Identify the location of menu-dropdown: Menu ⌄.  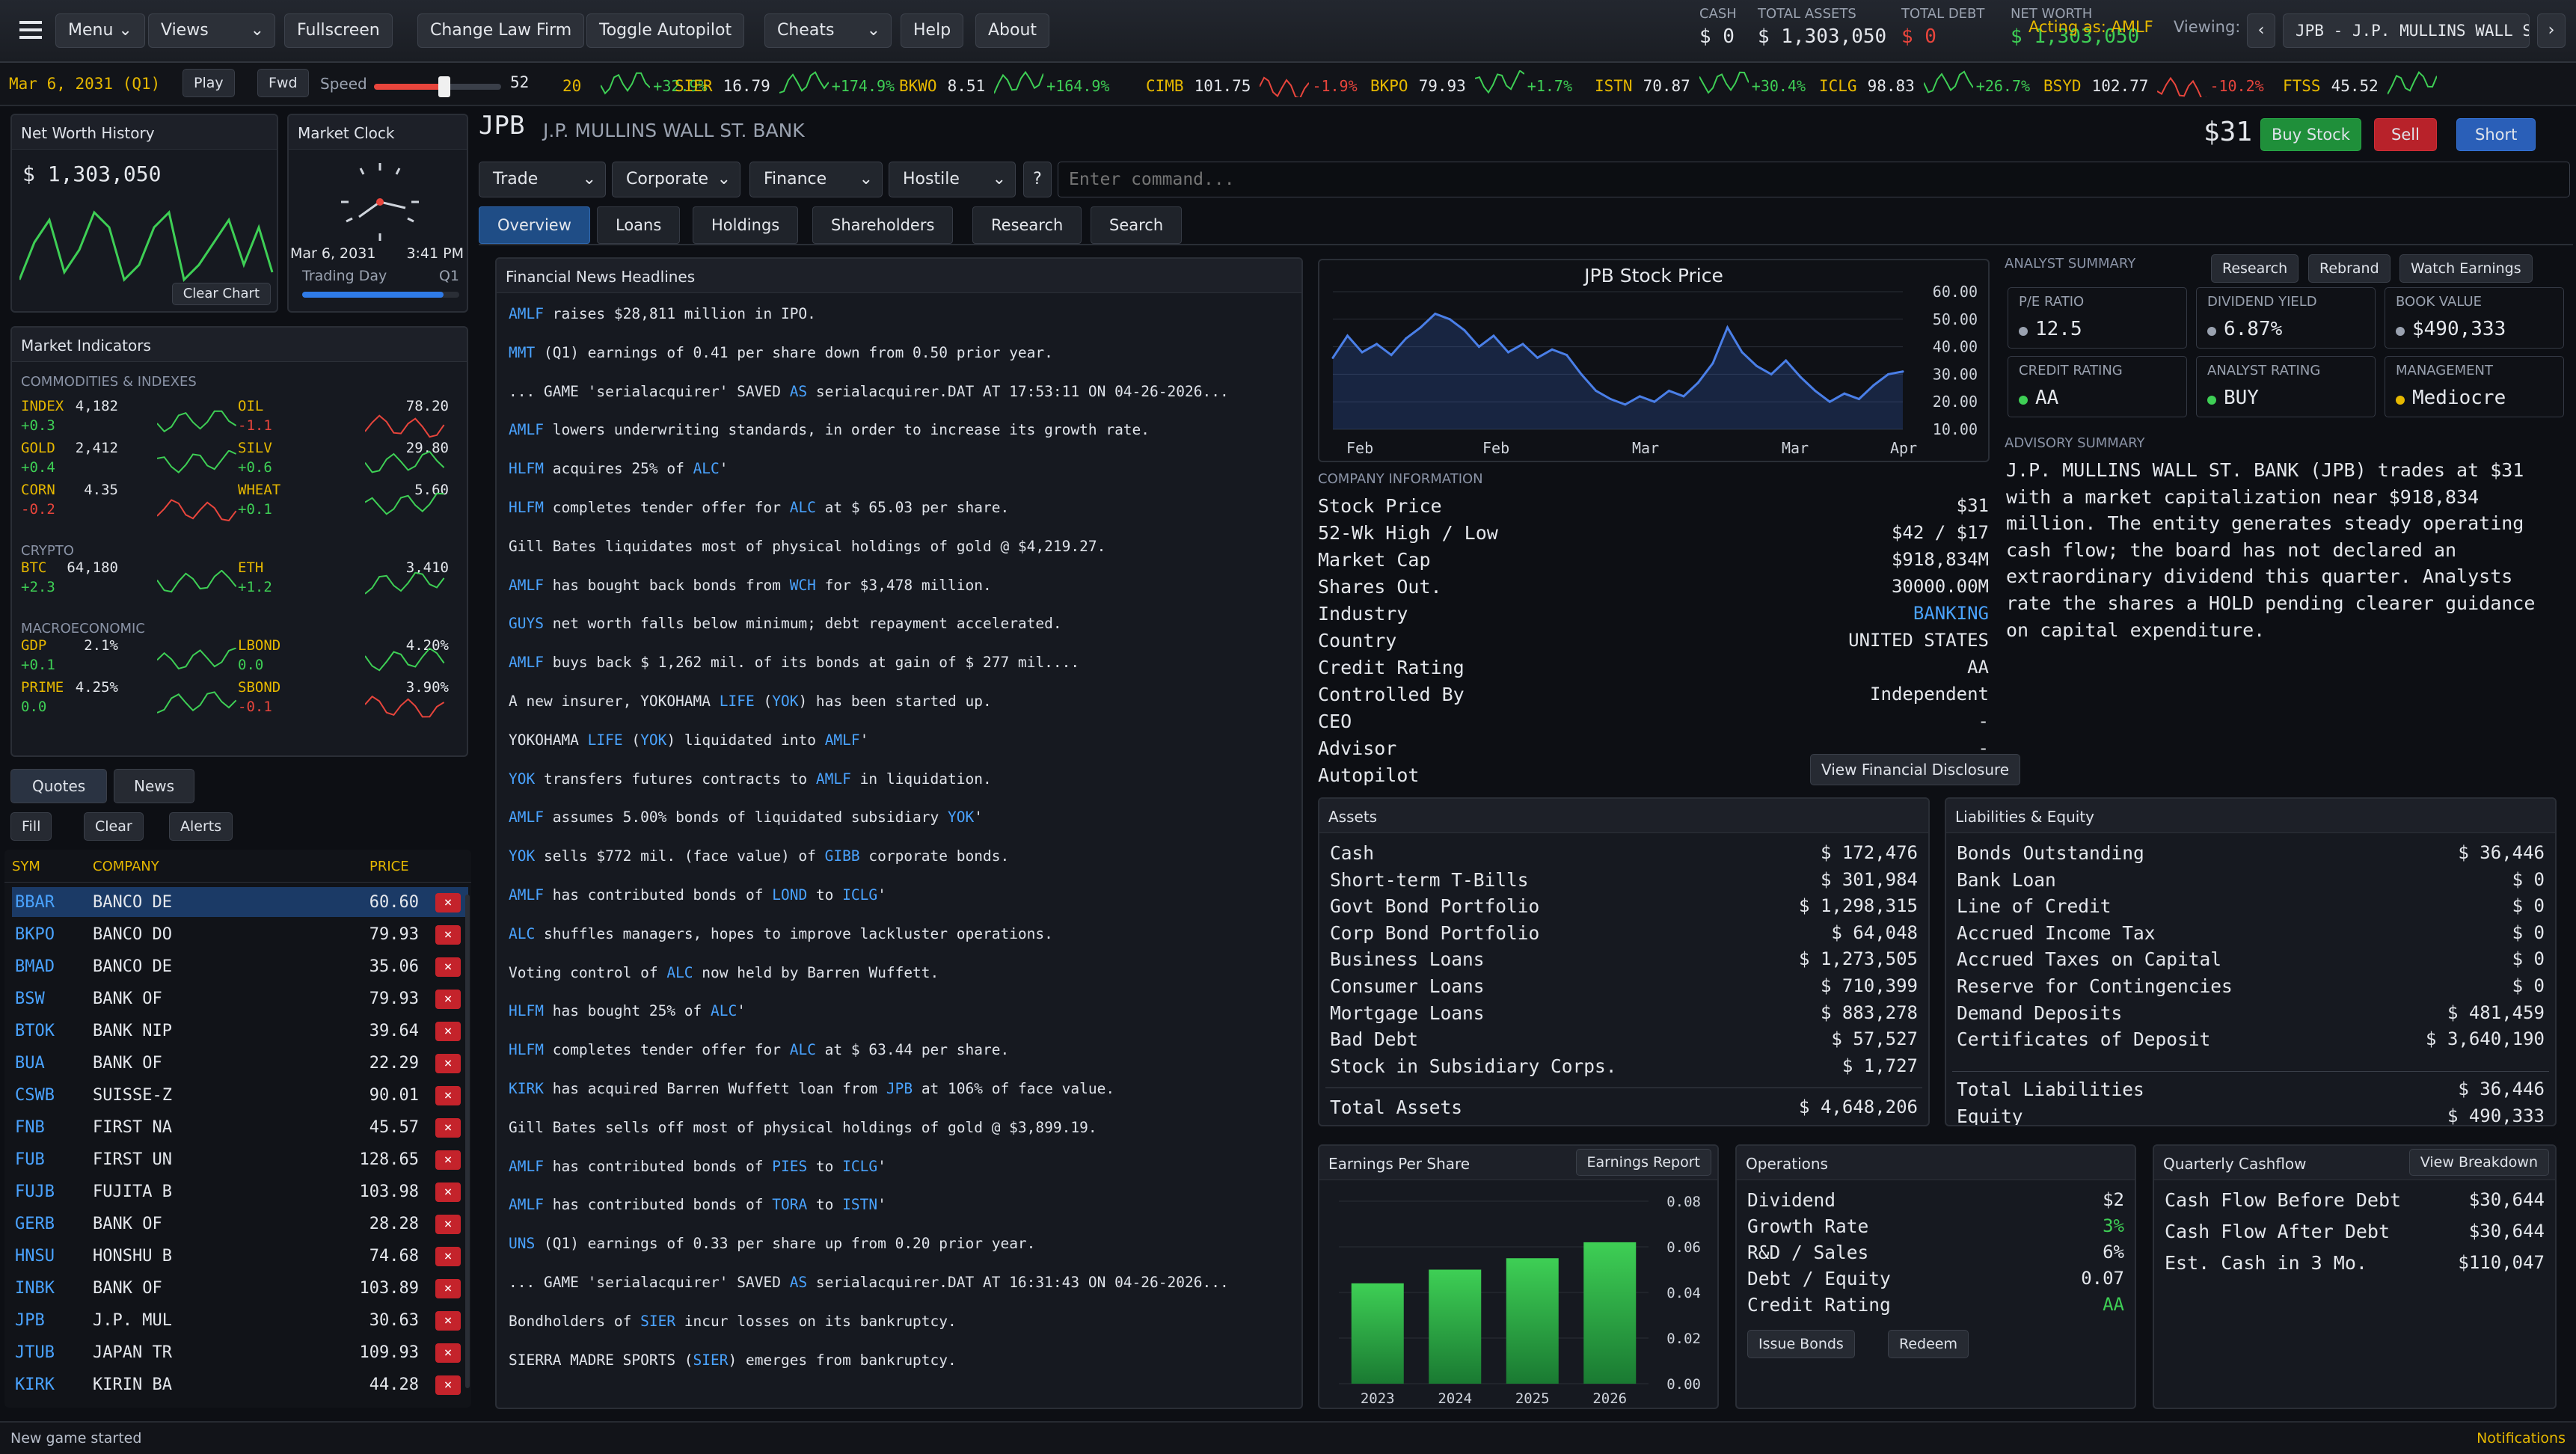
(100, 30).